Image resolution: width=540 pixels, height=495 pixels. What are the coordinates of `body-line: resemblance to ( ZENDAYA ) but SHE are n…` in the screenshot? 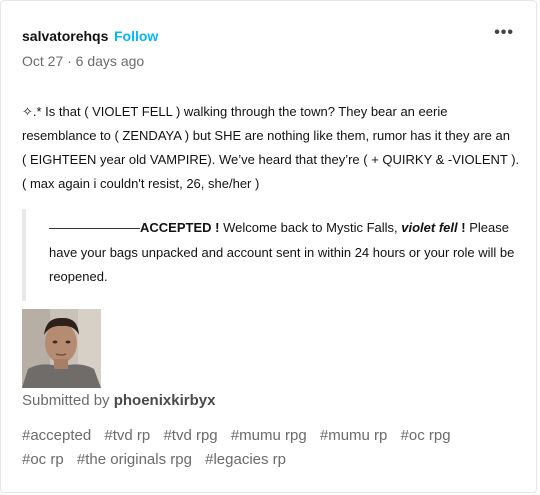 It's located at (266, 135).